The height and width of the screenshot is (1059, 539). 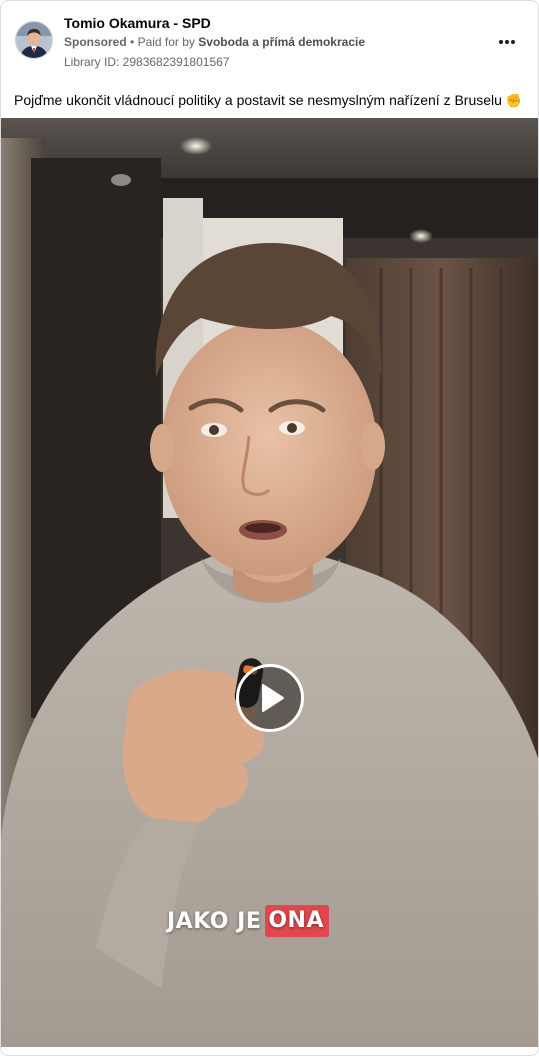 What do you see at coordinates (273, 698) in the screenshot?
I see `play-icon` at bounding box center [273, 698].